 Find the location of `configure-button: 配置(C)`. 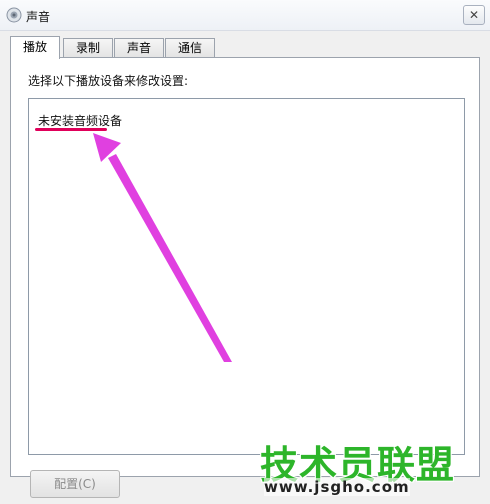

configure-button: 配置(C) is located at coordinates (75, 484).